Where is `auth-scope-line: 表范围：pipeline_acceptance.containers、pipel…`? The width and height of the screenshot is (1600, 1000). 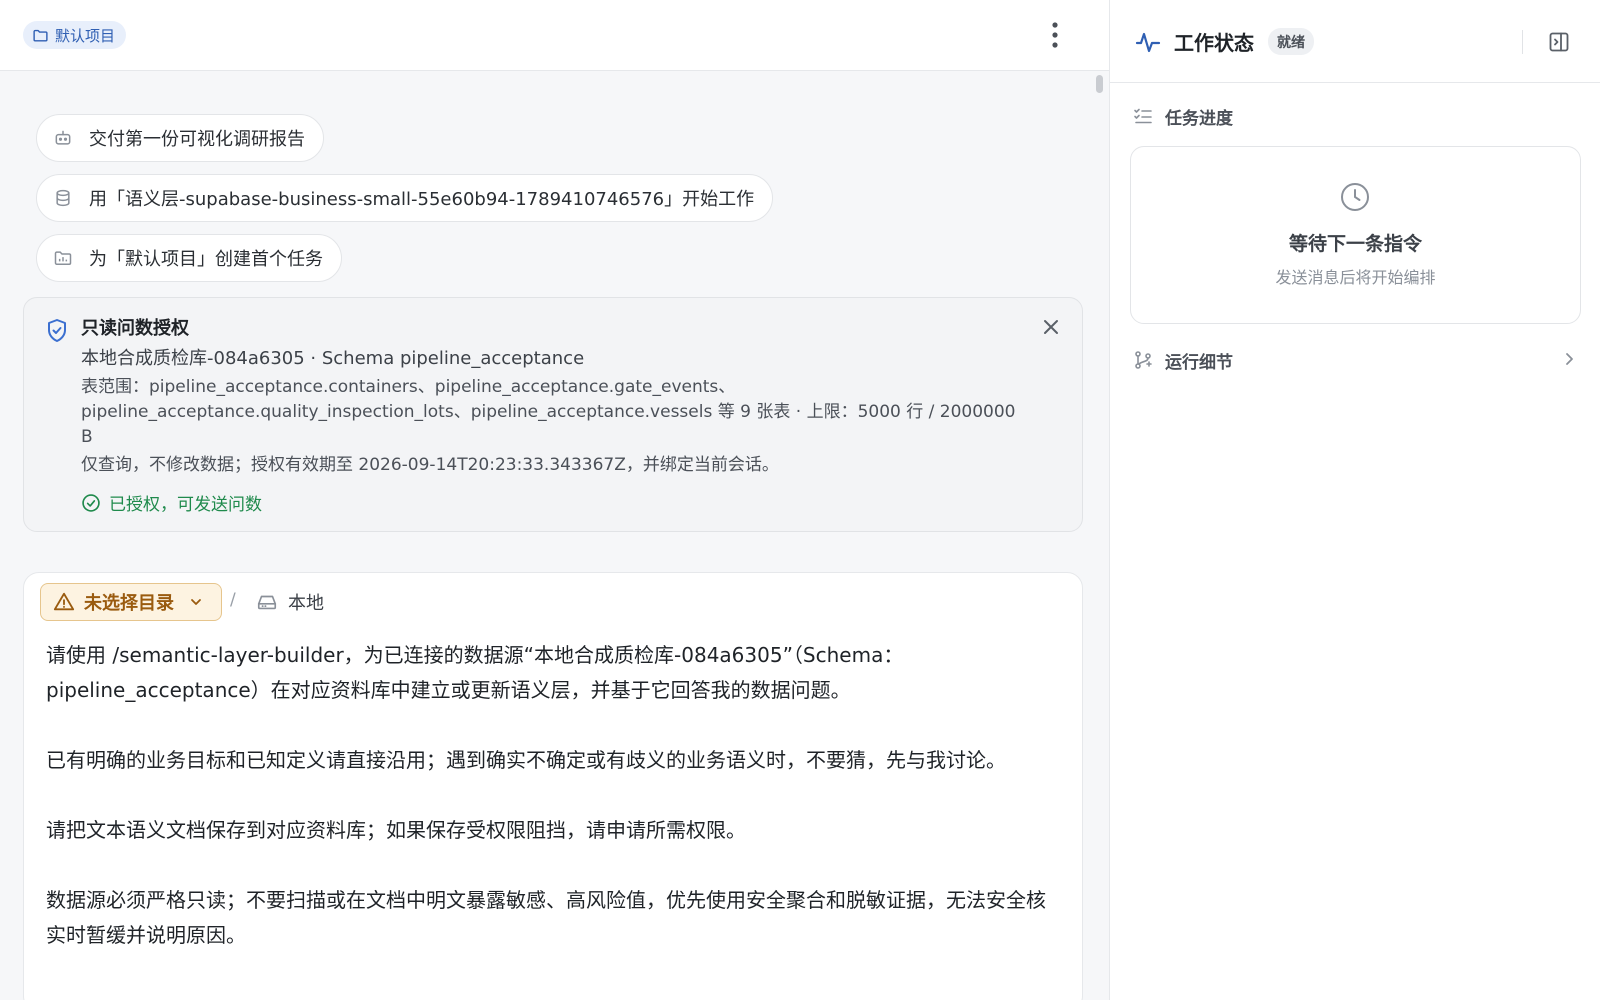 auth-scope-line: 表范围：pipeline_acceptance.containers、pipel… is located at coordinates (548, 412).